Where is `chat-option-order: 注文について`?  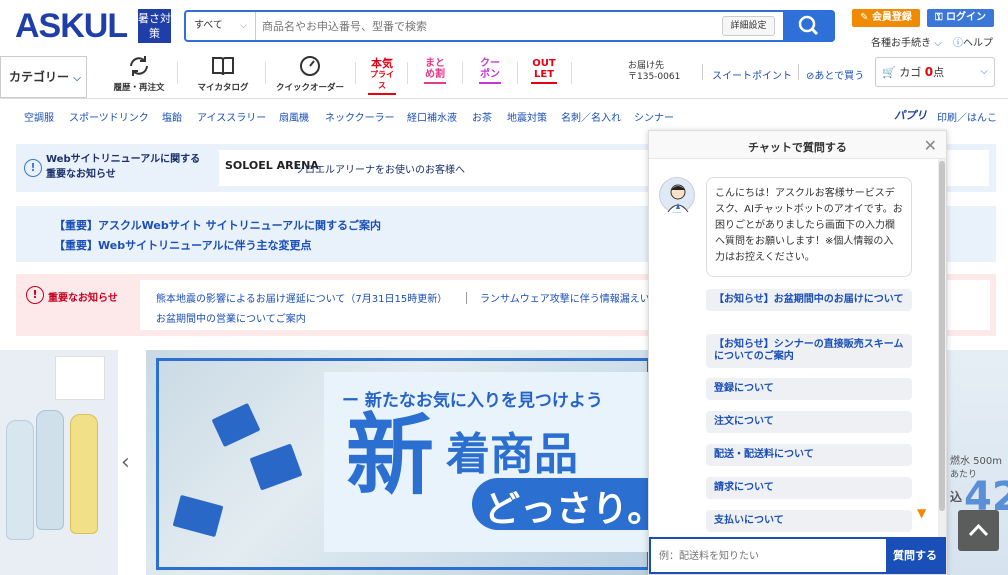 chat-option-order: 注文について is located at coordinates (809, 422).